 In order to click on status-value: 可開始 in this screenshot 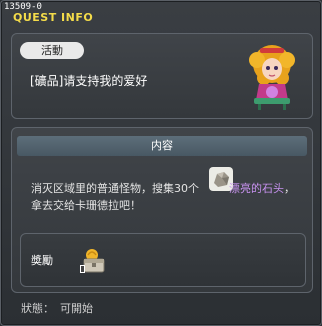, I will do `click(76, 308)`.